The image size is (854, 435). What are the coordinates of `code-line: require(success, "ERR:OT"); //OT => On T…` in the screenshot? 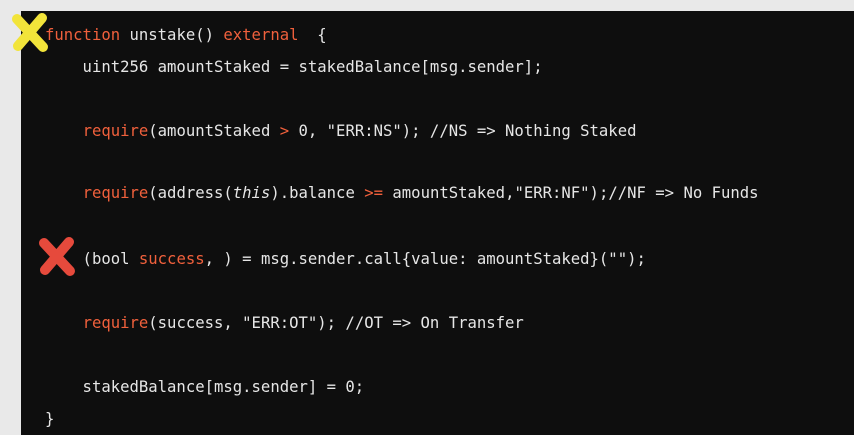 It's located at (284, 323).